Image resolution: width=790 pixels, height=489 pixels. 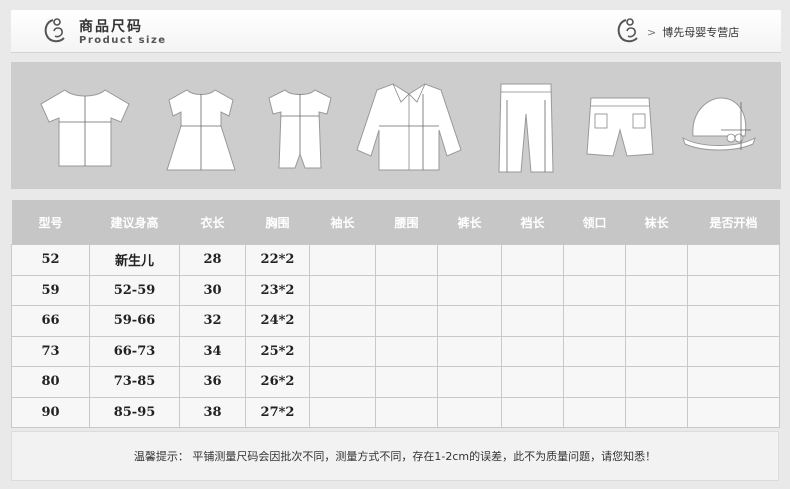 I want to click on table-cell: 59, so click(x=50, y=290).